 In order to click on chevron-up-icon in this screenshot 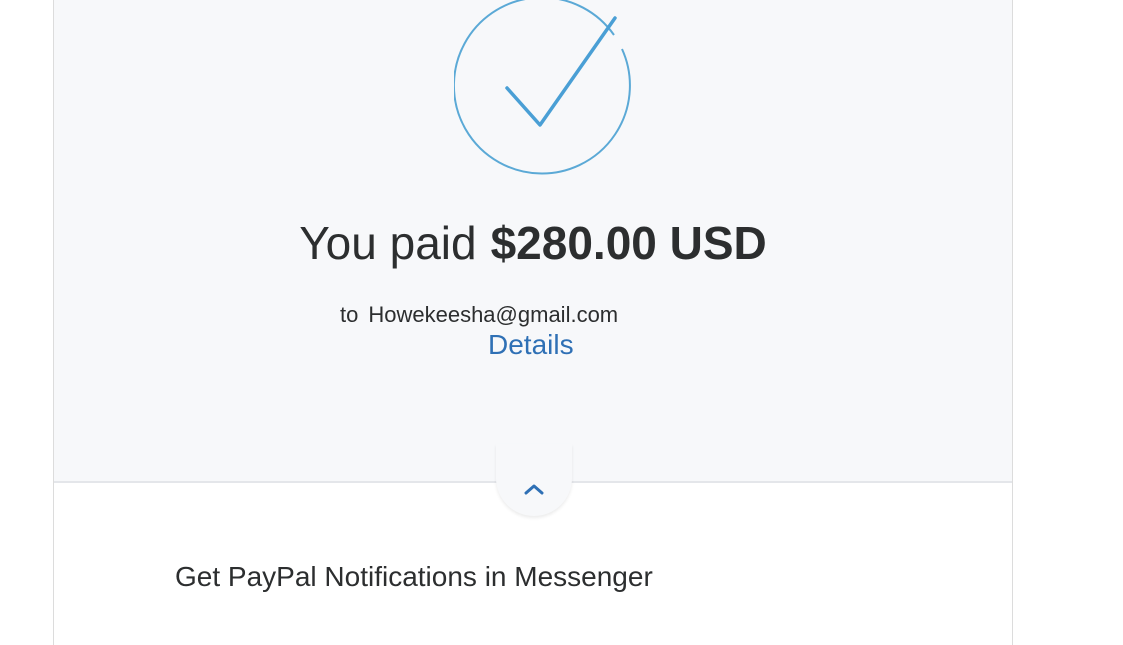, I will do `click(534, 489)`.